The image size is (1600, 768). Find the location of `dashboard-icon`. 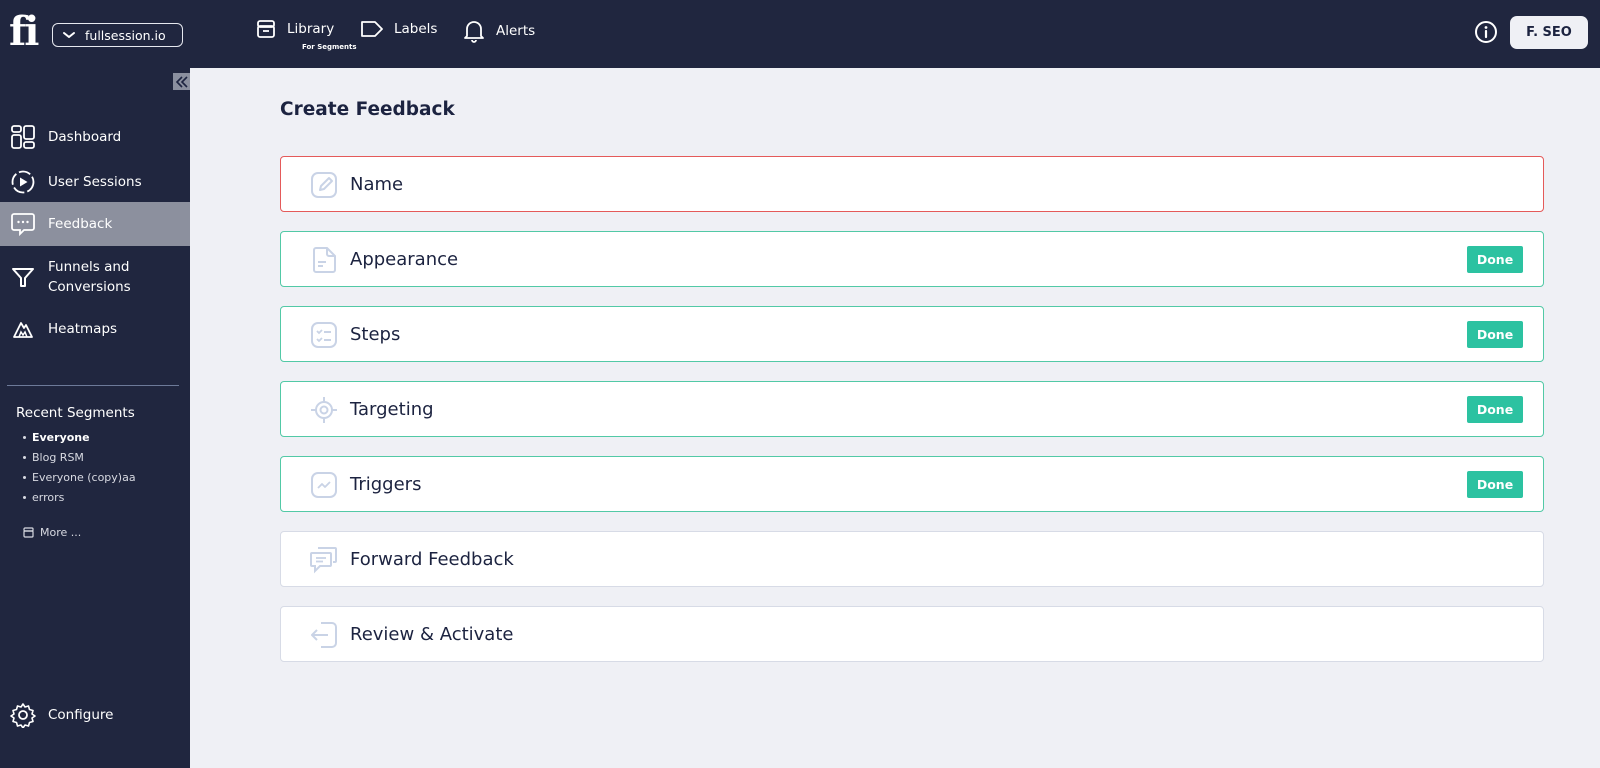

dashboard-icon is located at coordinates (23, 137).